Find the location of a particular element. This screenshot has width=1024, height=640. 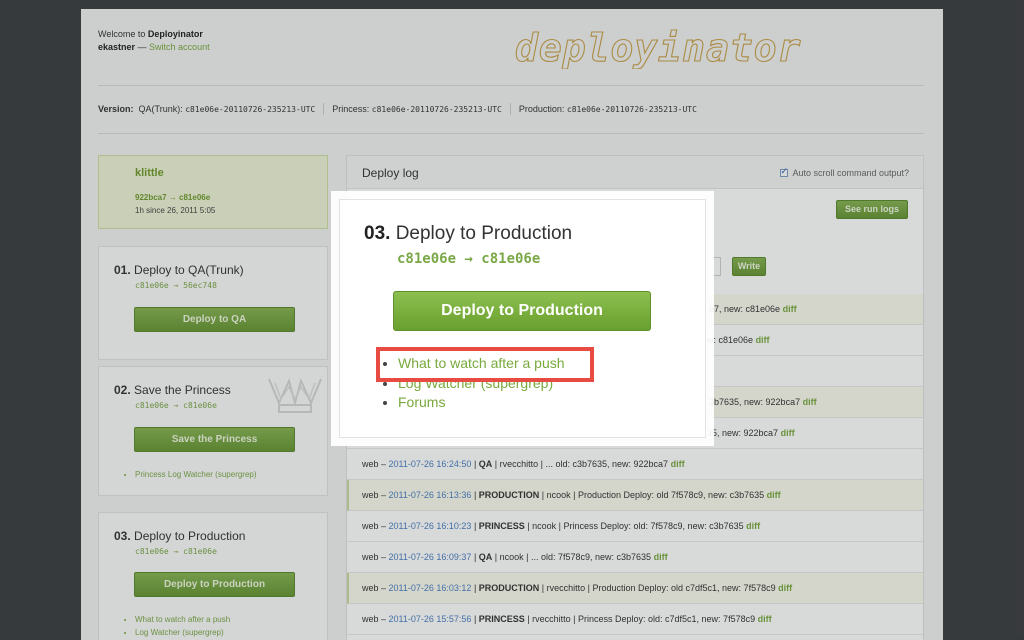

forums-link: Forums is located at coordinates (481, 403).